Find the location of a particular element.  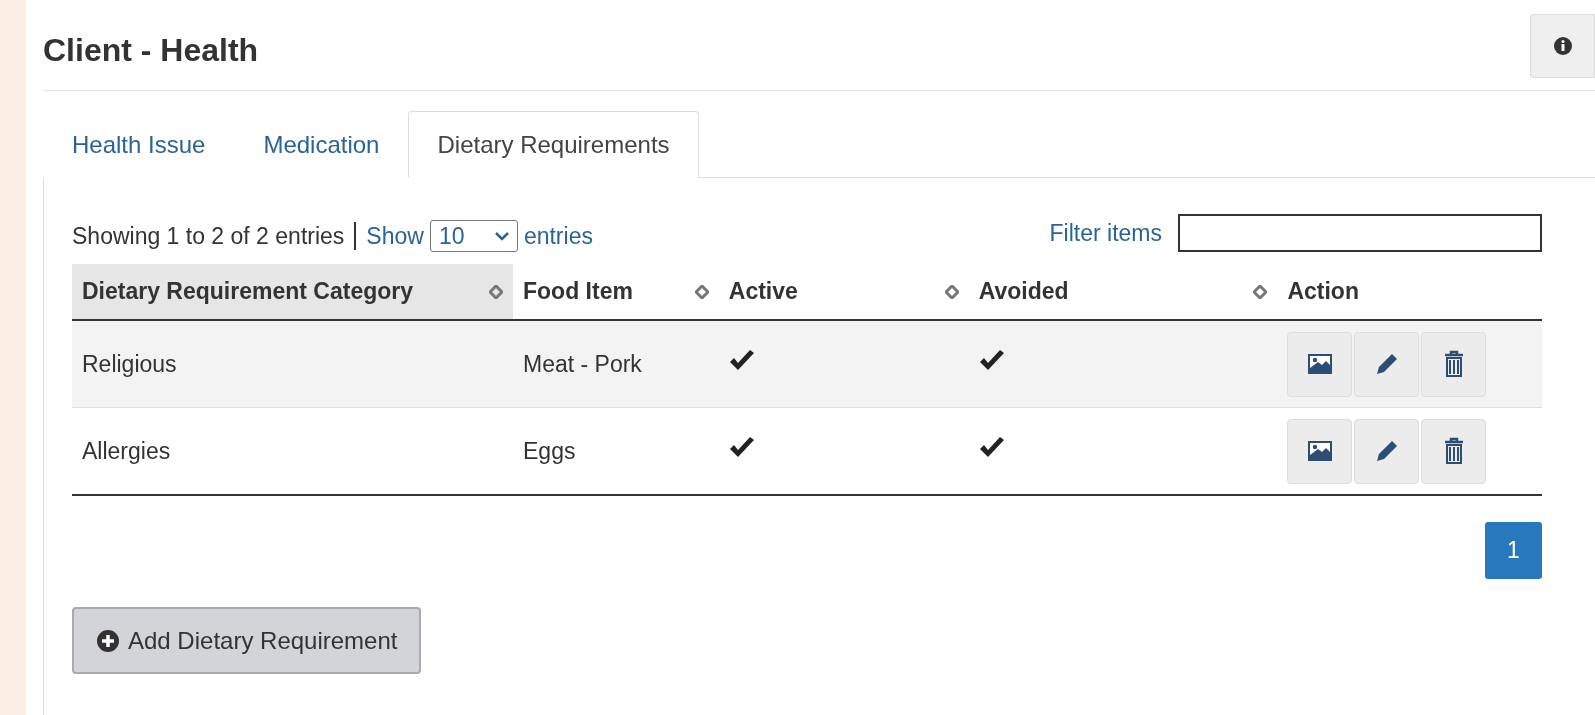

show-label: Show is located at coordinates (395, 236).